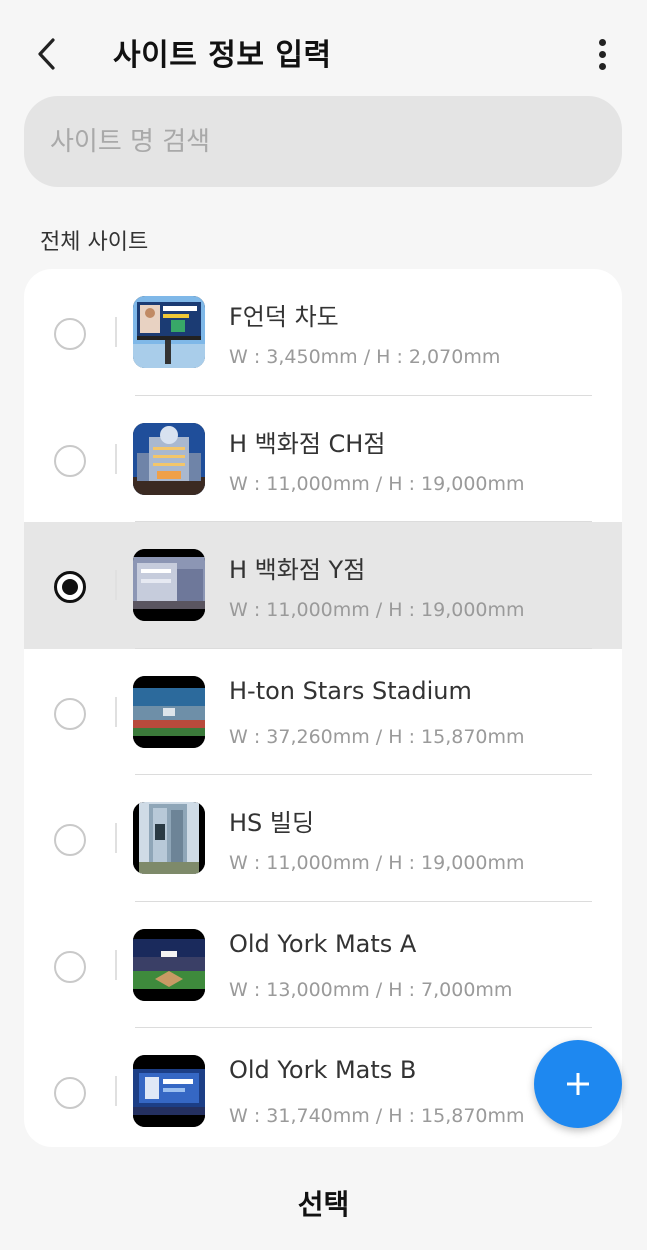  I want to click on app-header: 사이트 정보 입력, so click(323, 50).